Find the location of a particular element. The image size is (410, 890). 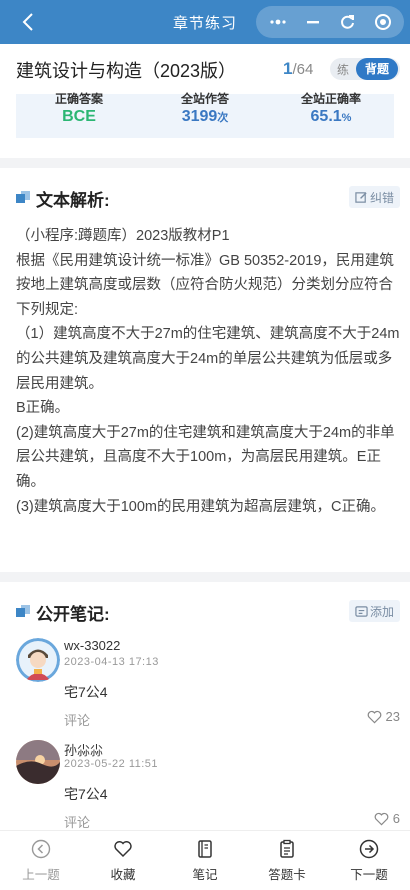

site-attempts-value: 3199次 is located at coordinates (205, 116).